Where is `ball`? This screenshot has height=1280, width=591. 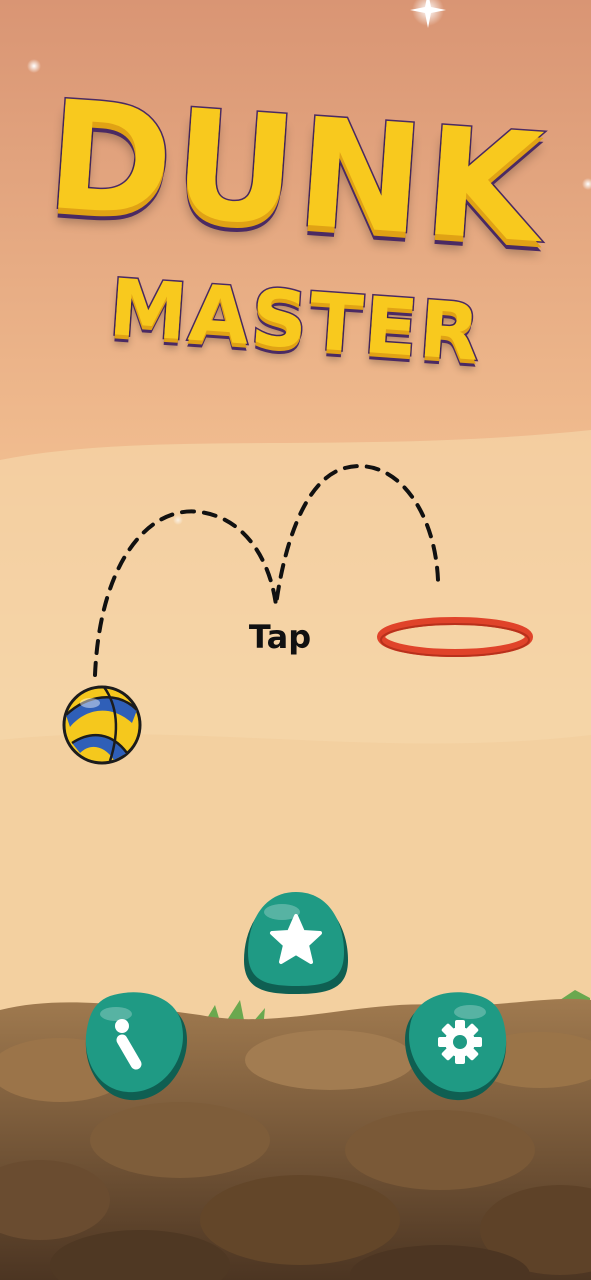
ball is located at coordinates (102, 725).